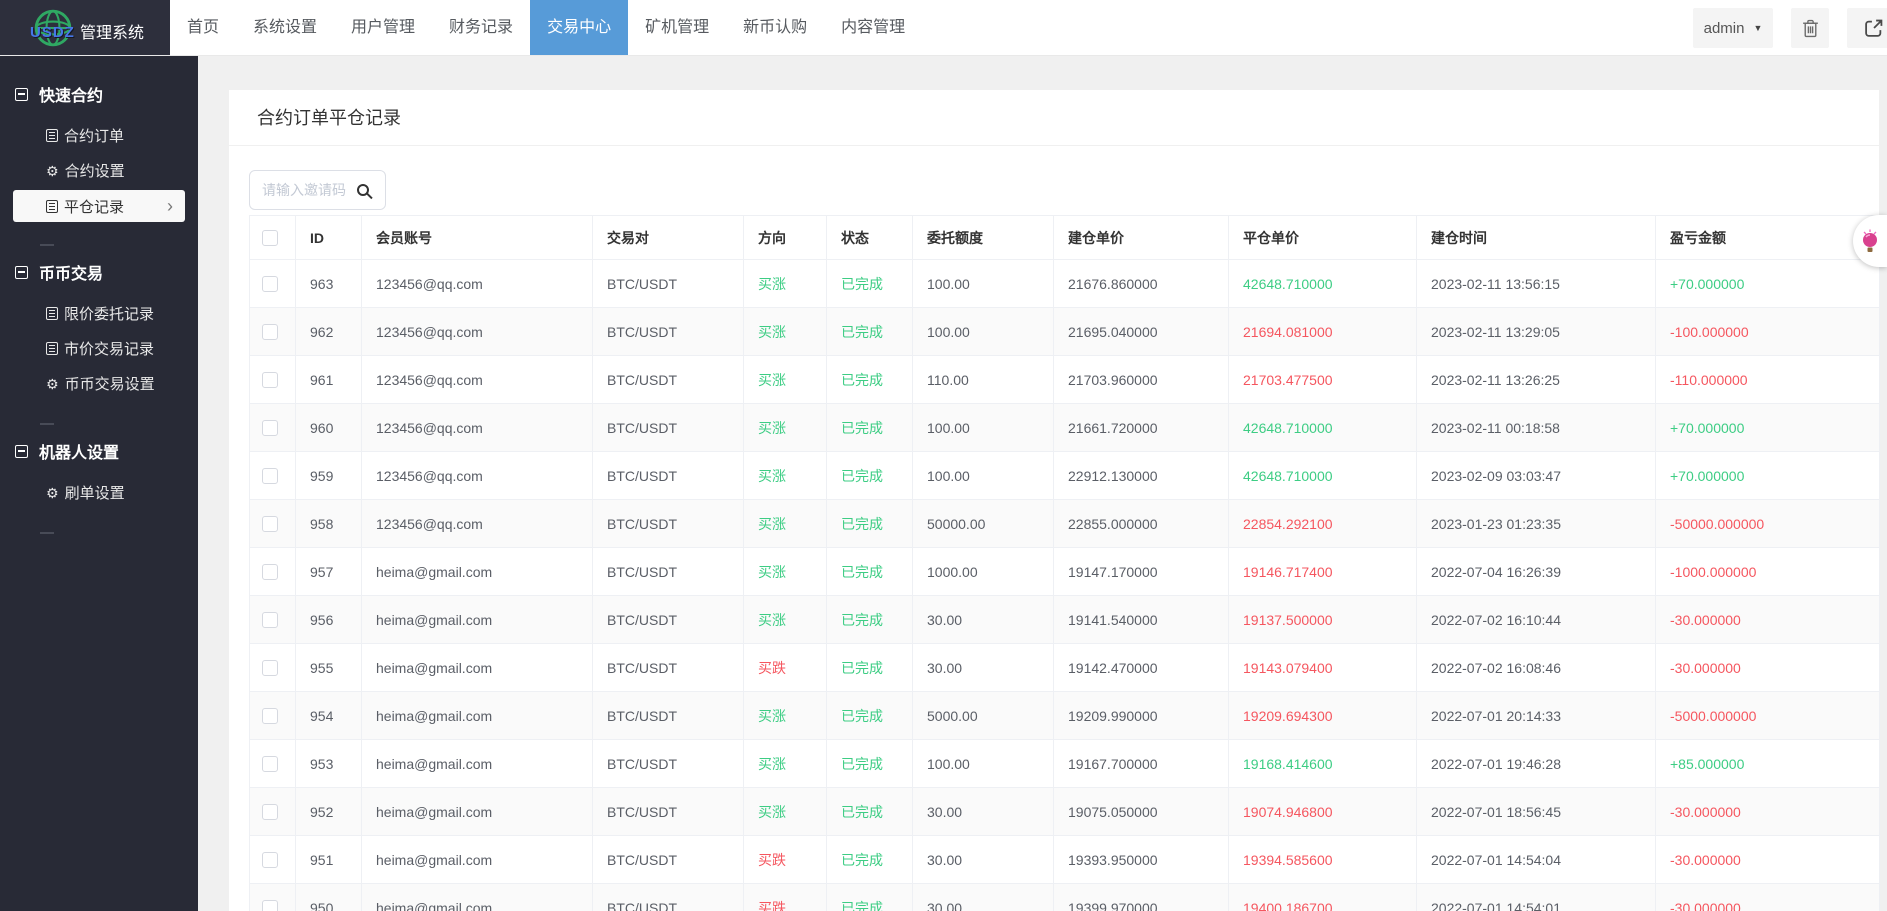 The image size is (1887, 911). I want to click on nav-item-label: 首页, so click(203, 27).